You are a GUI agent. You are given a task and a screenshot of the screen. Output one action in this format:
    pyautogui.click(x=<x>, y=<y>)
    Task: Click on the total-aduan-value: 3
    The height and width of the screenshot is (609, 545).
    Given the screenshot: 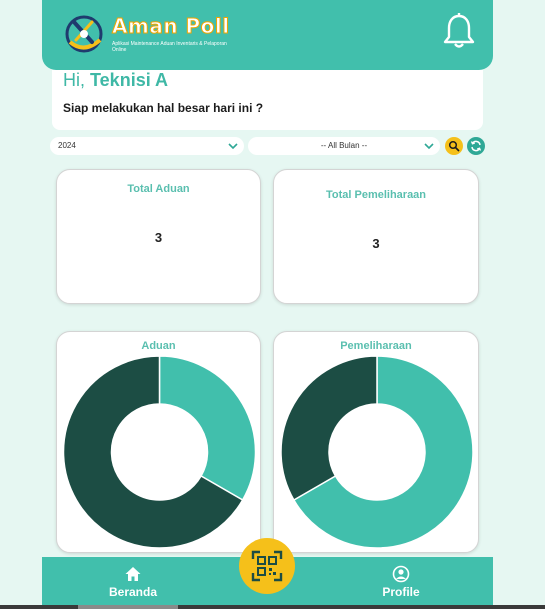 What is the action you would take?
    pyautogui.click(x=158, y=237)
    